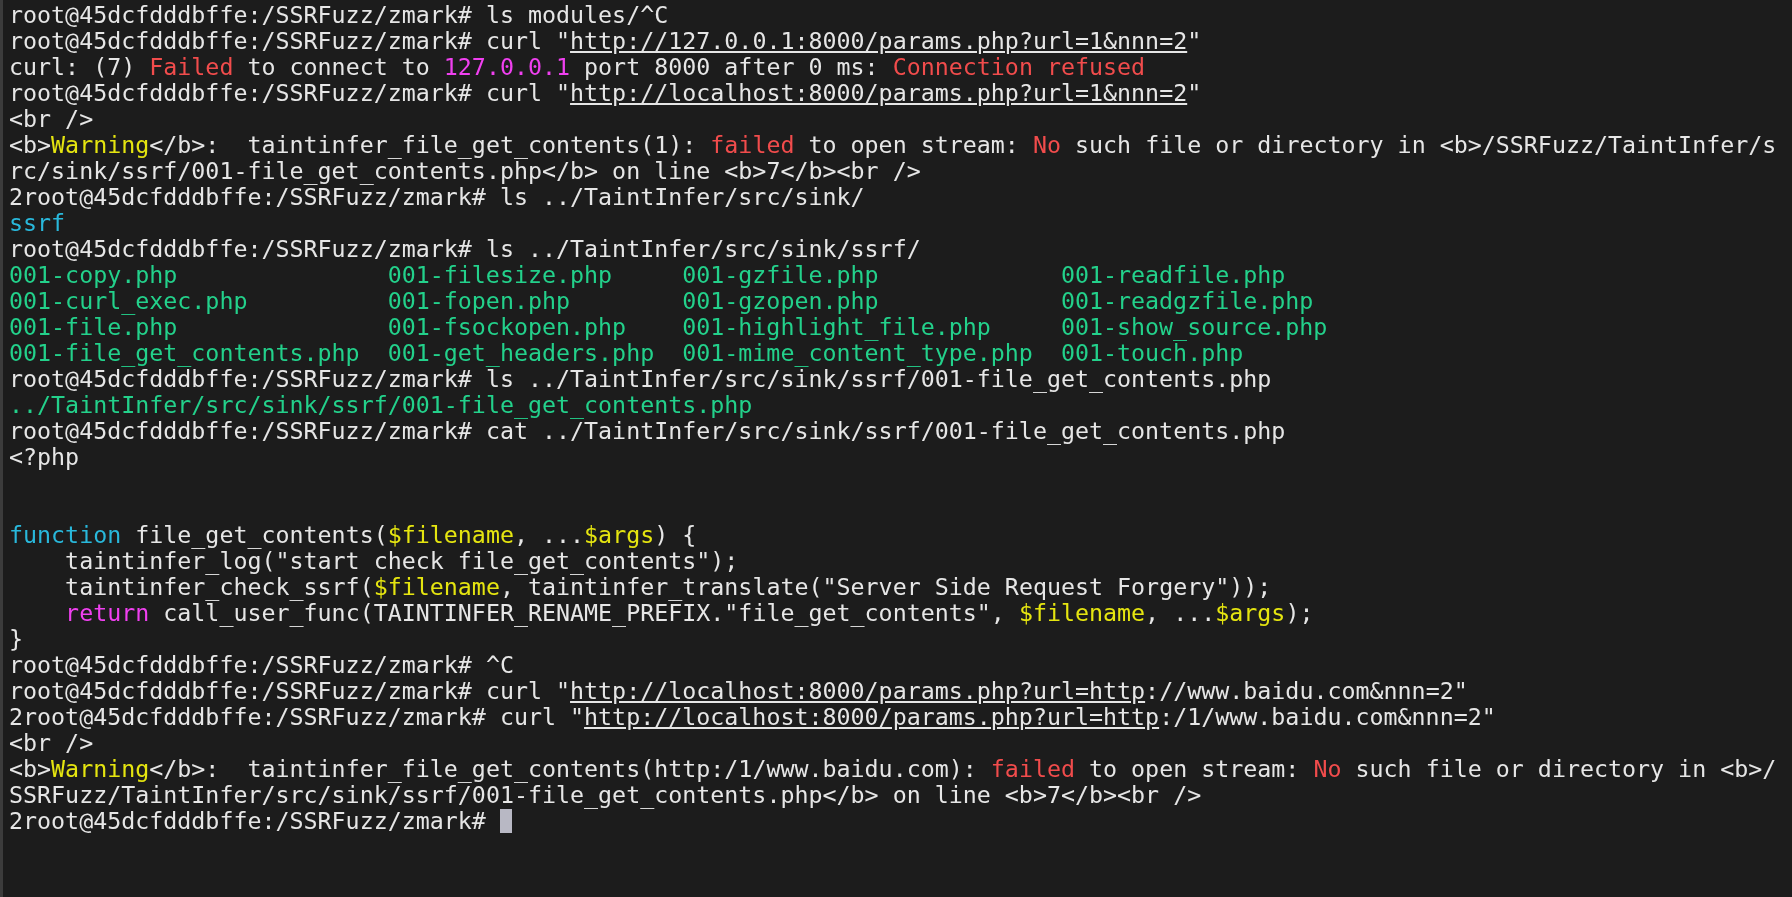  I want to click on file-name: 001-fopen.php, so click(479, 300).